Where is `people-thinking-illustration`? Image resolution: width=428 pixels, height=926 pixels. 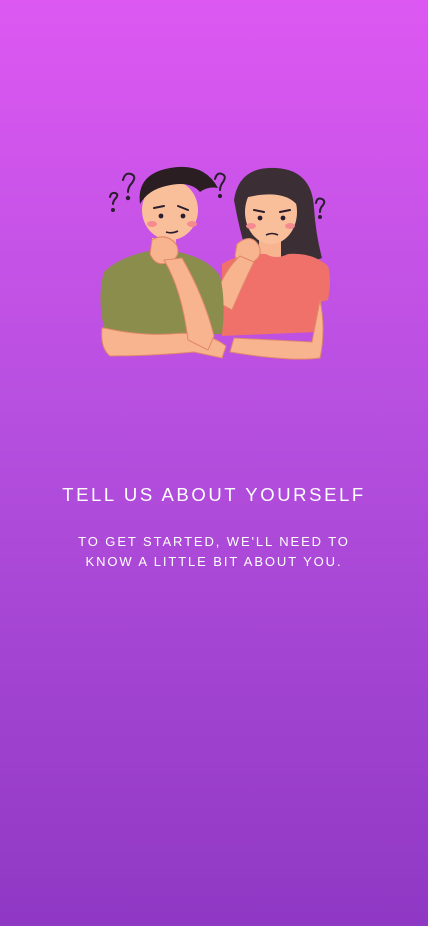
people-thinking-illustration is located at coordinates (215, 263).